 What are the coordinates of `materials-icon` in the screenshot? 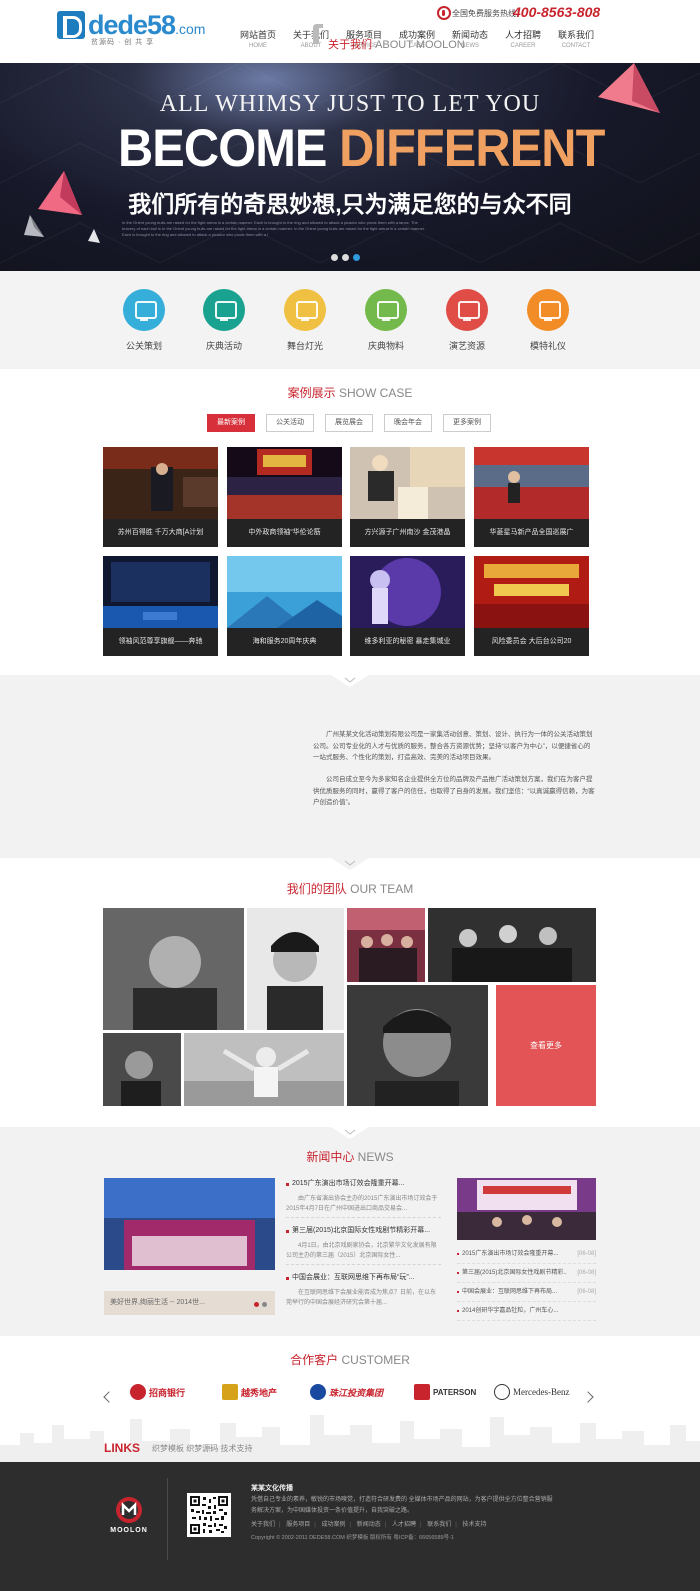 It's located at (386, 310).